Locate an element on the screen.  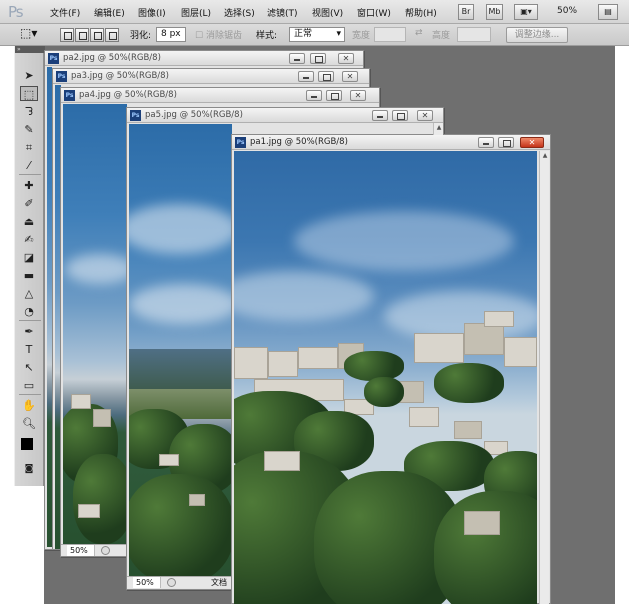
menu-filter: 滤镜(T) is located at coordinates (282, 12).